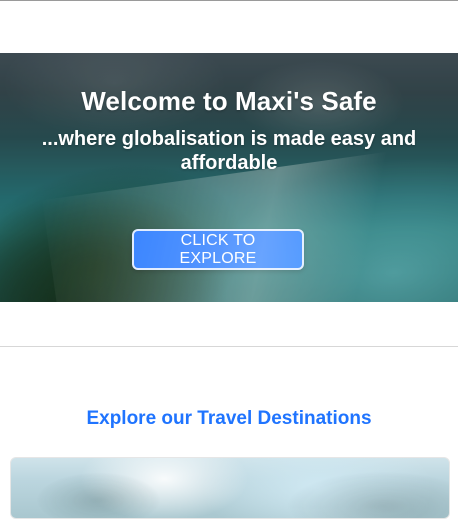 The height and width of the screenshot is (519, 458). I want to click on hero-subtitle-line-1: ...where globalisation is made easy and, so click(229, 139).